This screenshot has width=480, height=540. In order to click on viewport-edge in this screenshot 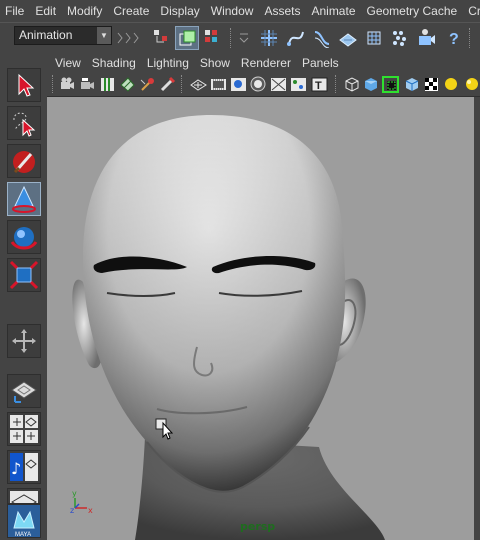, I will do `click(477, 318)`.